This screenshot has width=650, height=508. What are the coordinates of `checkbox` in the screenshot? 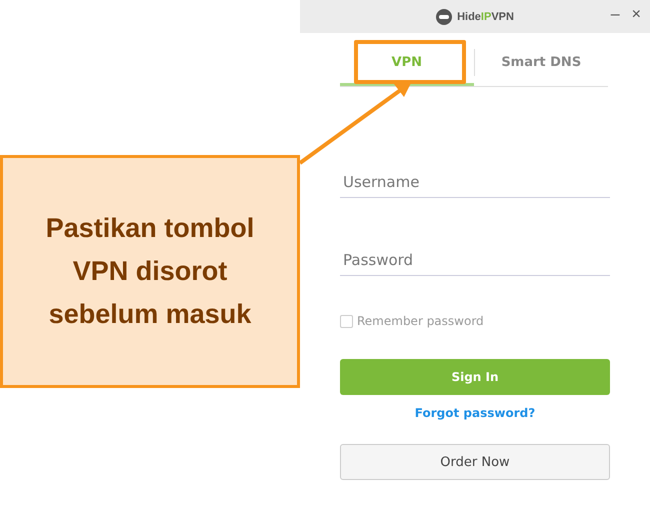 It's located at (346, 321).